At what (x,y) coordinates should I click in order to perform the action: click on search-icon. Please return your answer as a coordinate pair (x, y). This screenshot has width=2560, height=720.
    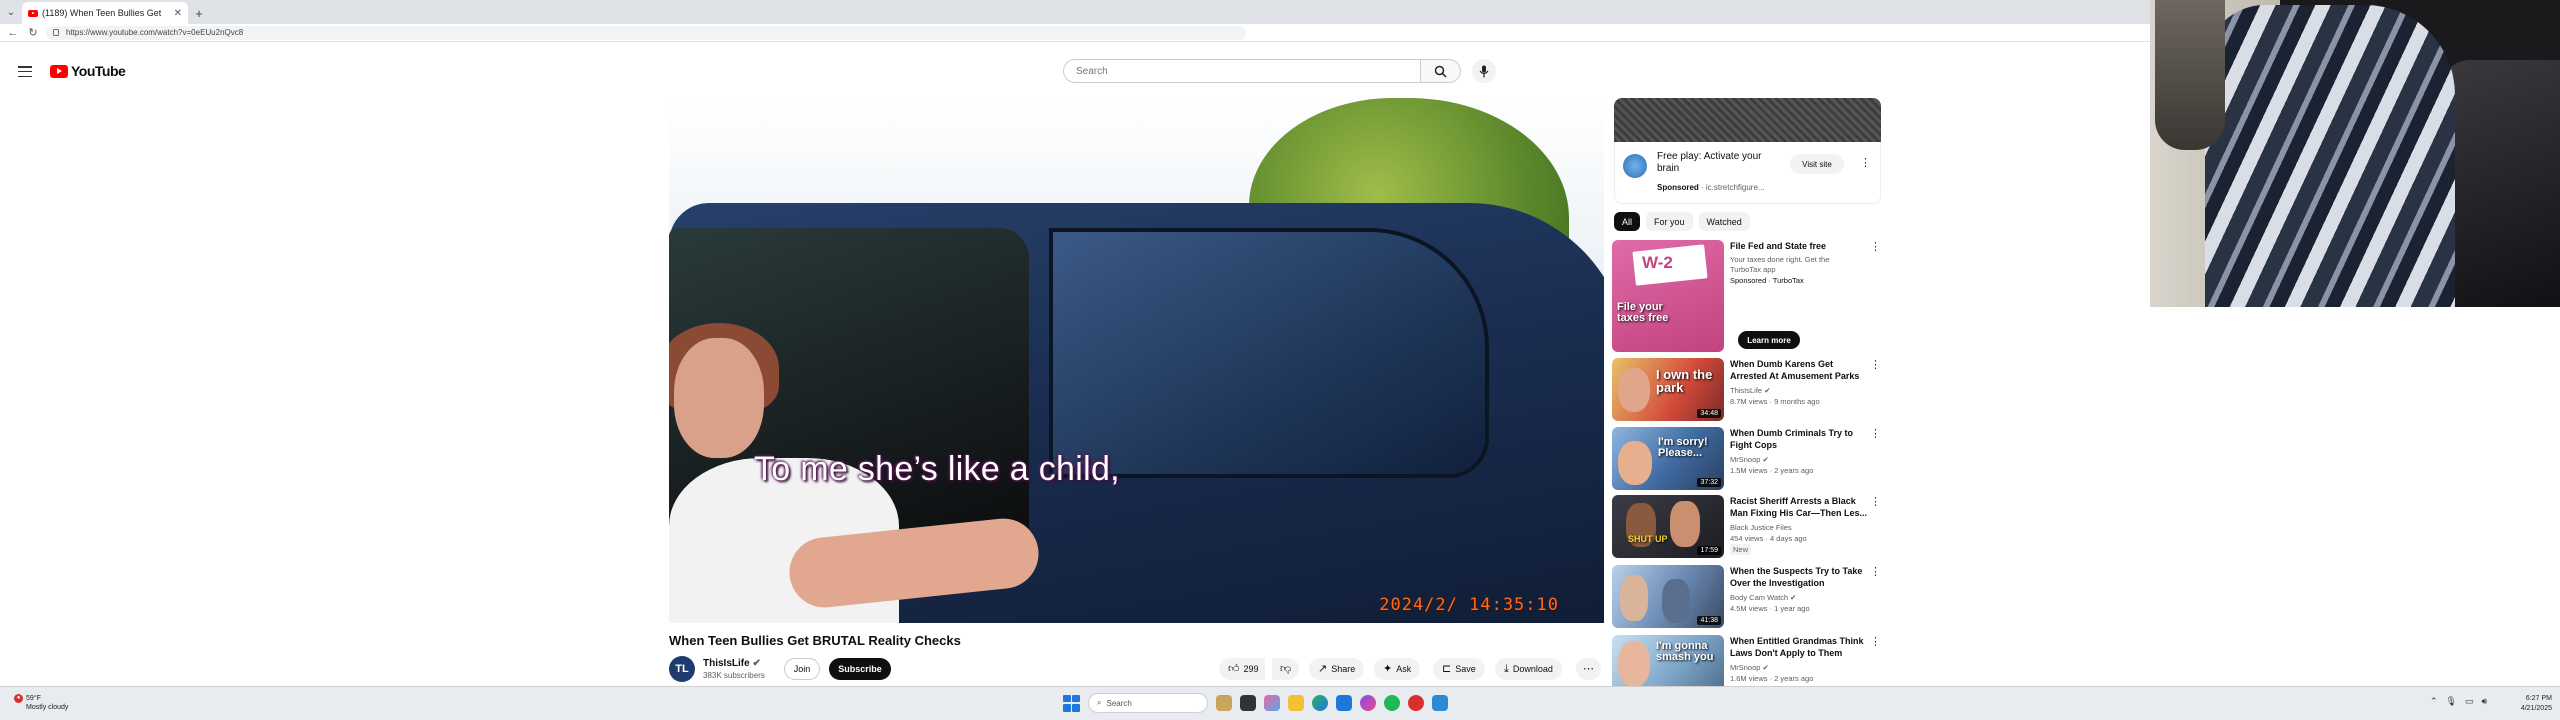
    Looking at the image, I should click on (1440, 71).